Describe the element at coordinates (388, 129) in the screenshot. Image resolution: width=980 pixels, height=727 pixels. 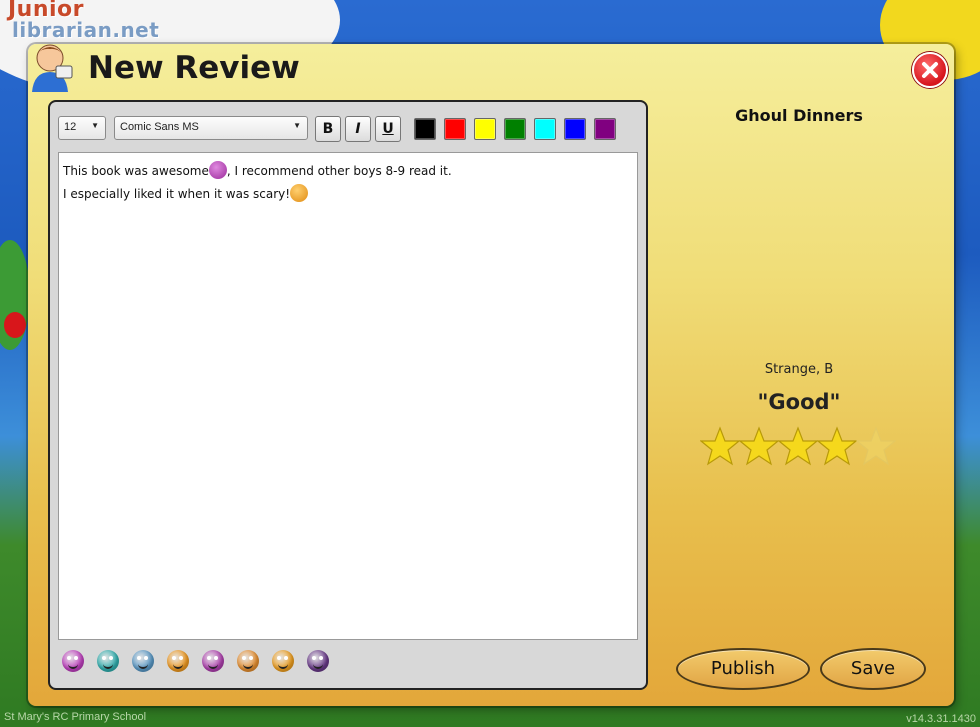
I see `underline-button: U` at that location.